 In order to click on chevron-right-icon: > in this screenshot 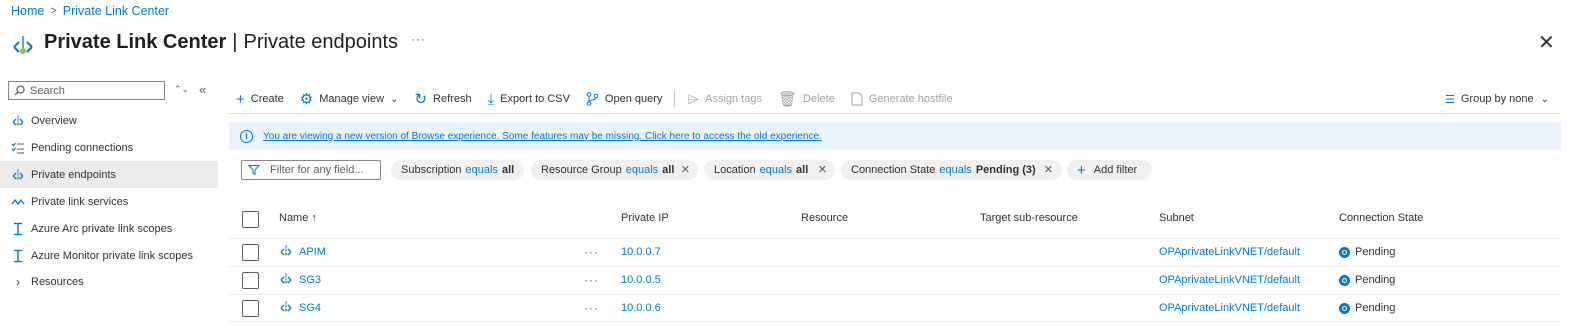, I will do `click(53, 11)`.